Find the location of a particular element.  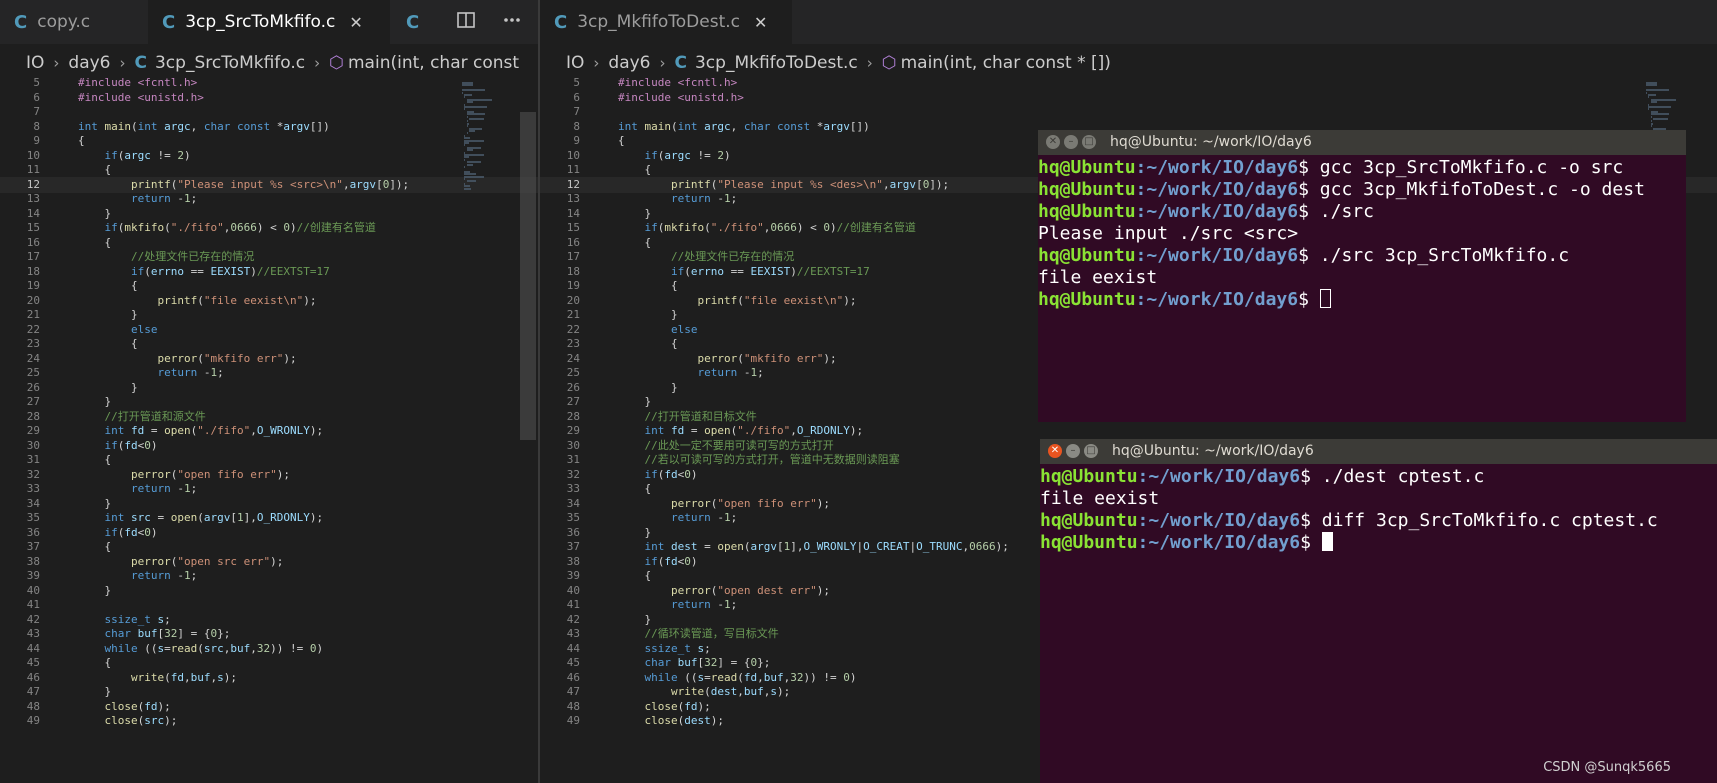

terminal-title: hq@Ubuntu: ~/work/IO/day6 is located at coordinates (1213, 451).